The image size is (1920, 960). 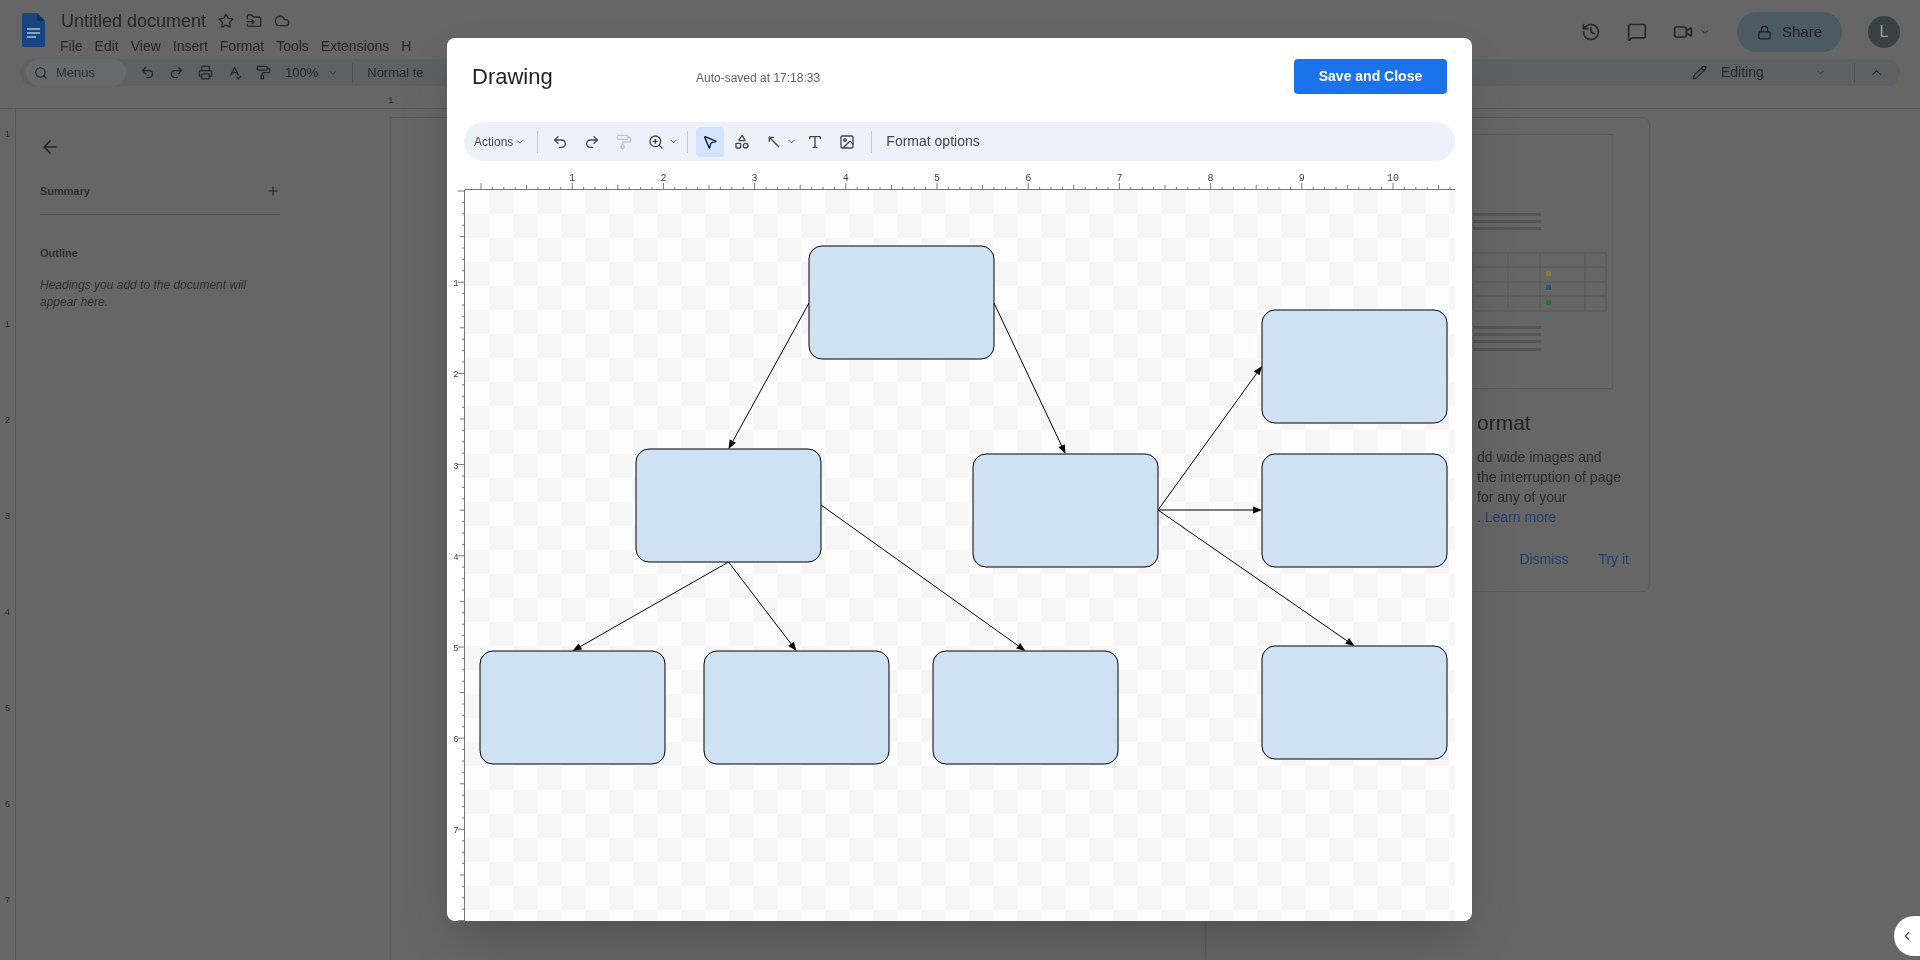 I want to click on menu-item: Edit, so click(x=106, y=46).